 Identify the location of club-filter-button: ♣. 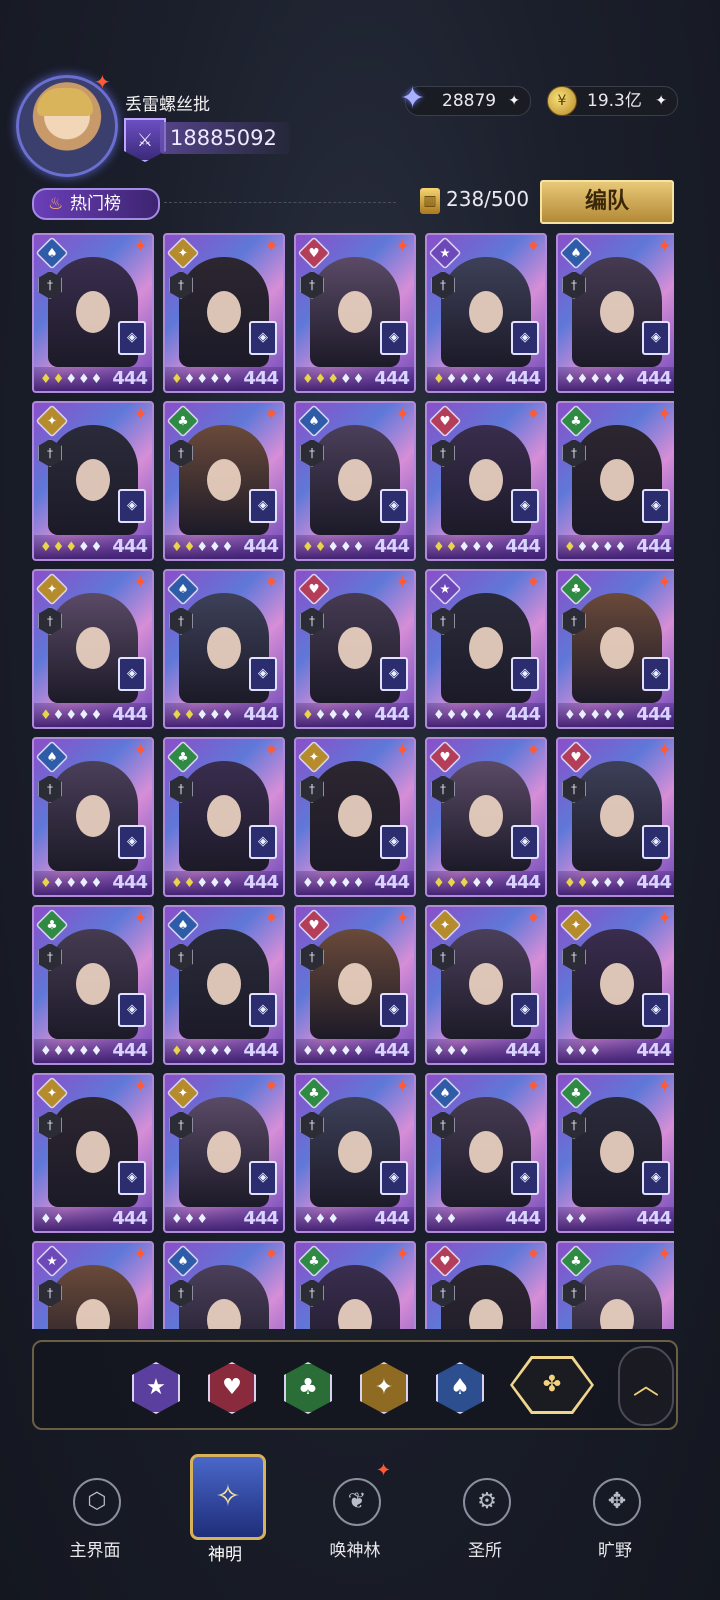
(308, 1388).